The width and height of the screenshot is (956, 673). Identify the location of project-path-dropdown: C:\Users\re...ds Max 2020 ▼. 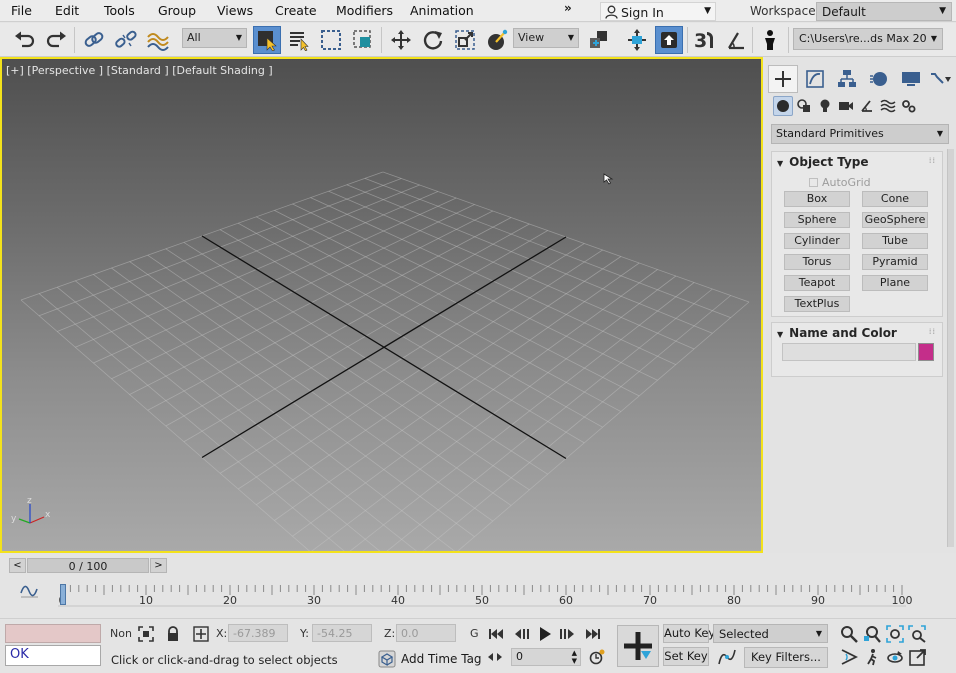
(868, 39).